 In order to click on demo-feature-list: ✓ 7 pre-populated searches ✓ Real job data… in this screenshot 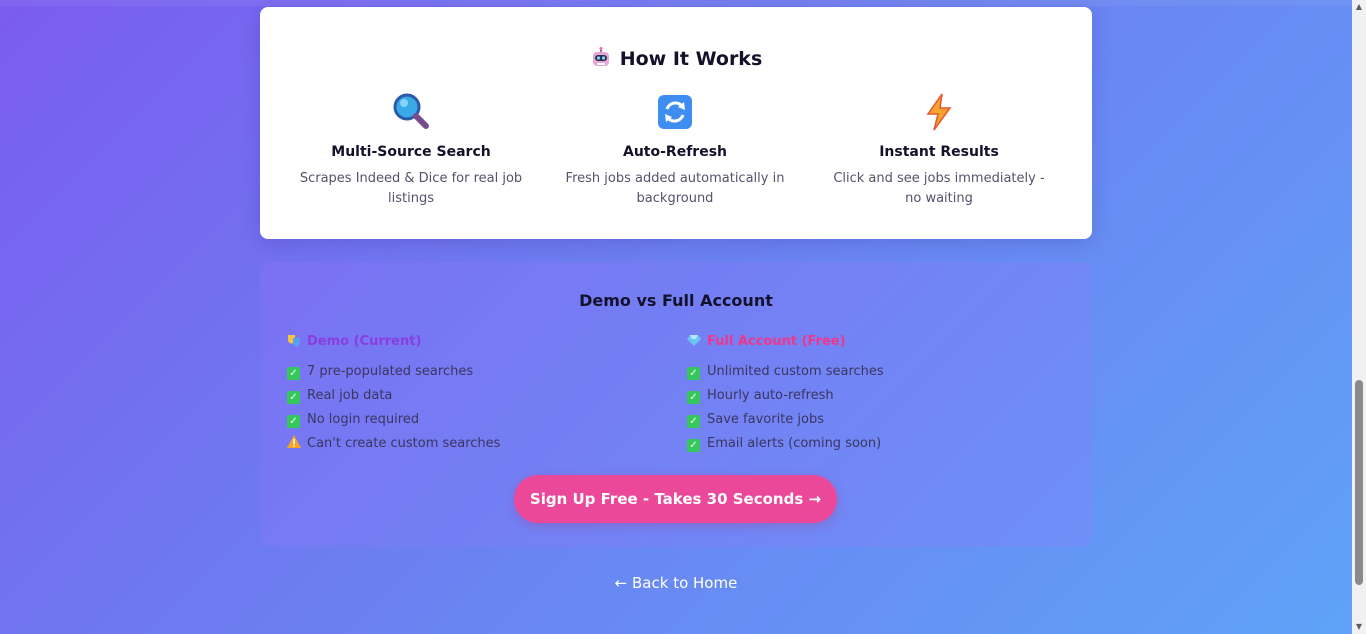, I will do `click(467, 408)`.